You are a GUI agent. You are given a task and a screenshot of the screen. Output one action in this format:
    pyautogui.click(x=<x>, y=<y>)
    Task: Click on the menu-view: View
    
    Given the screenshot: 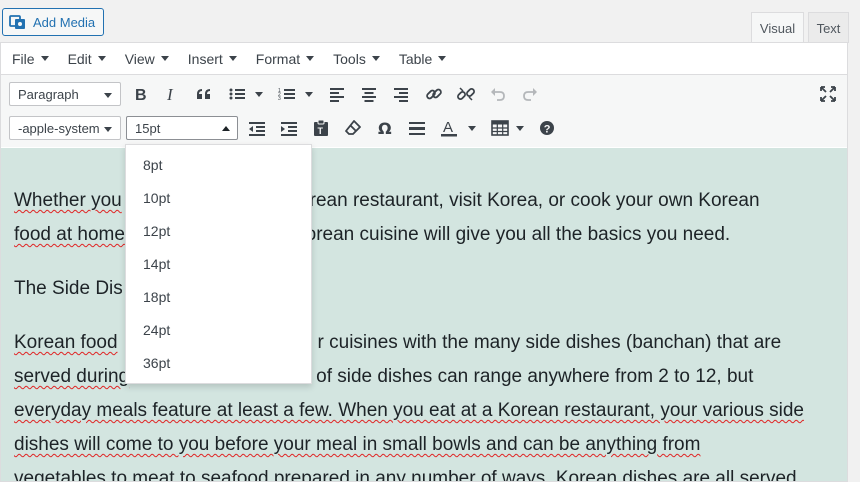 What is the action you would take?
    pyautogui.click(x=145, y=59)
    